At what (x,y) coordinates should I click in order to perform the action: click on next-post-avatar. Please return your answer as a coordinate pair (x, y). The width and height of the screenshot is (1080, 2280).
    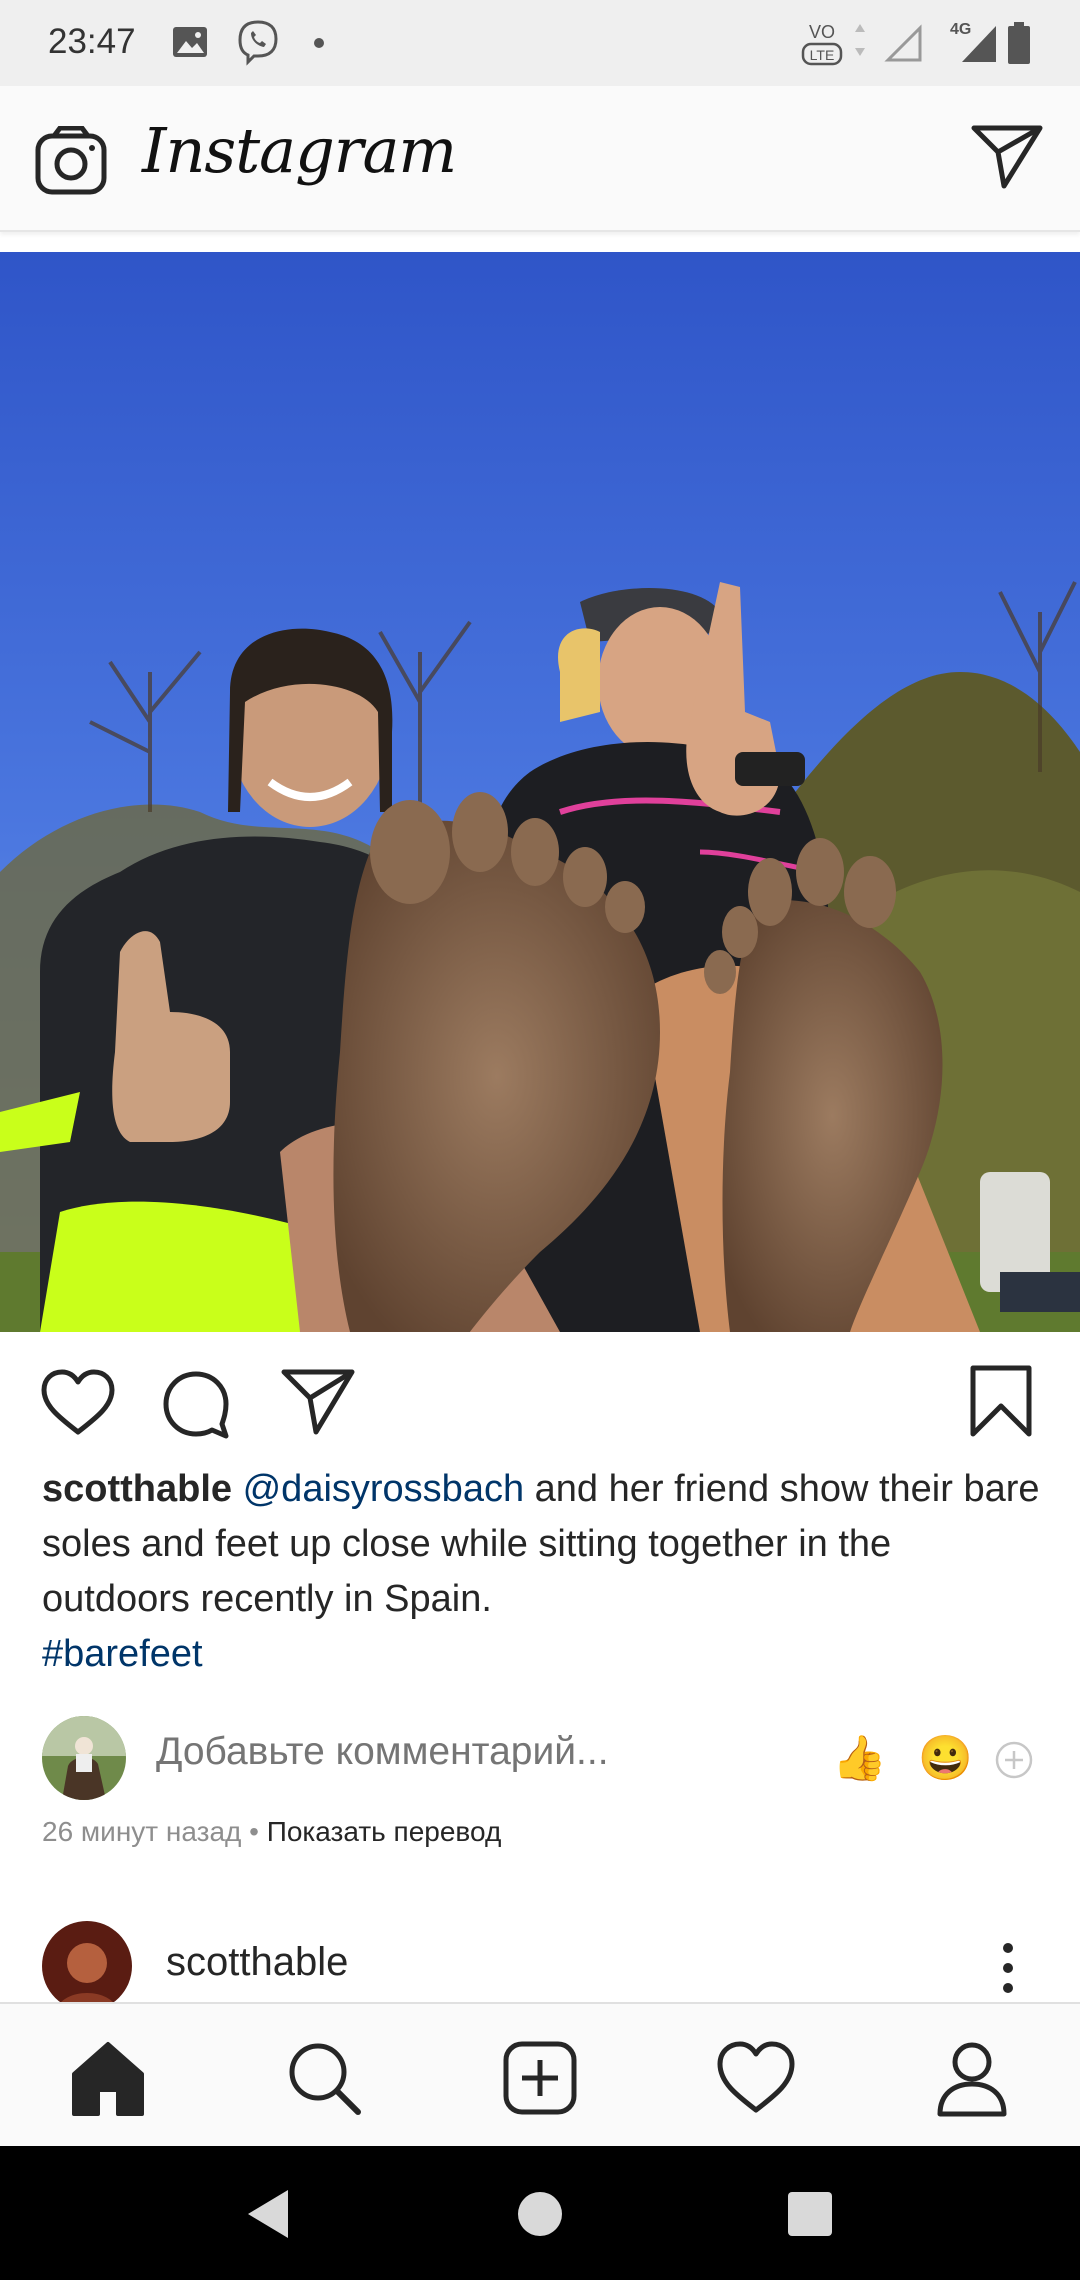
    Looking at the image, I should click on (87, 1966).